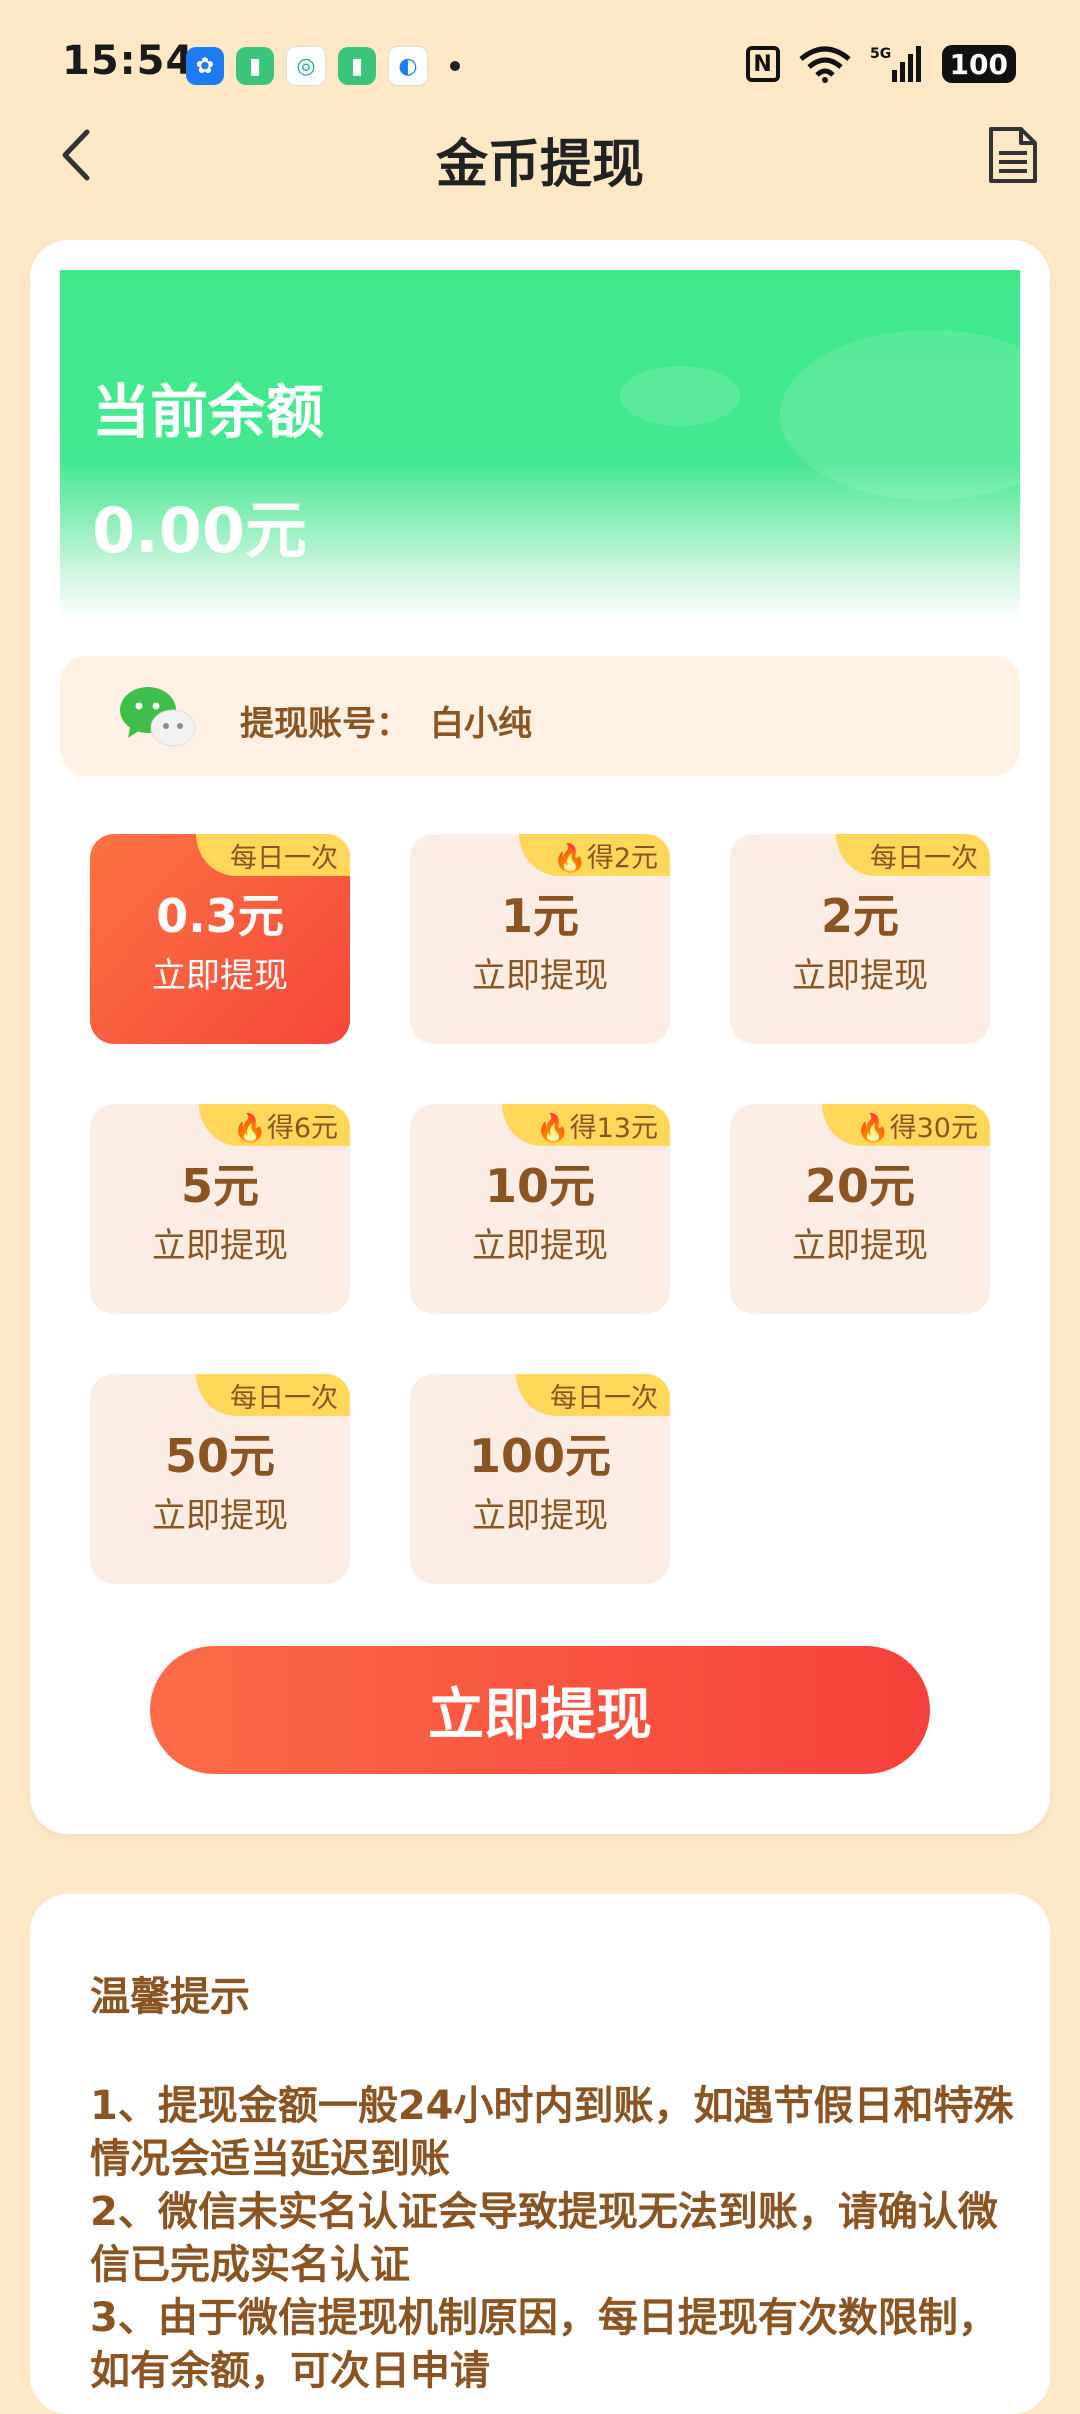 Image resolution: width=1080 pixels, height=2414 pixels. I want to click on withdraw-option-0-3: 每日一次 0.3元 立即提现, so click(220, 939).